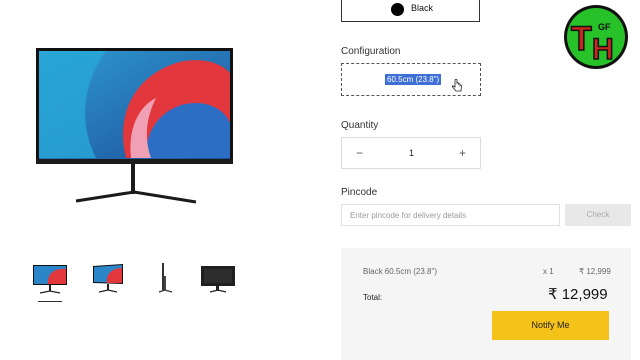  What do you see at coordinates (359, 153) in the screenshot?
I see `minus-icon: −` at bounding box center [359, 153].